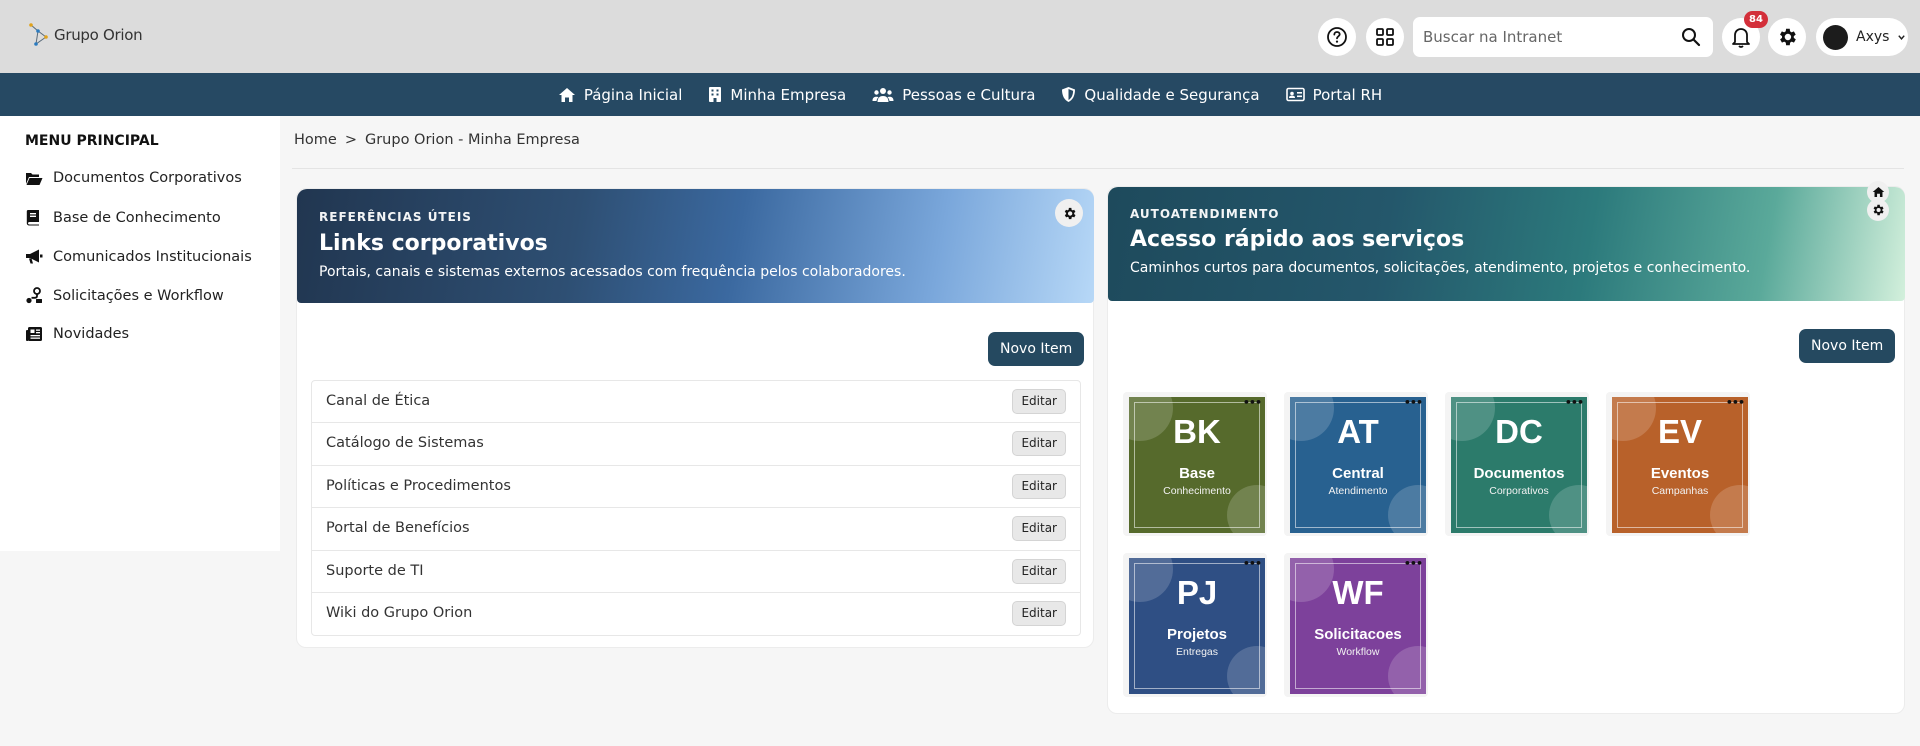 The image size is (1920, 746). Describe the element at coordinates (1878, 210) in the screenshot. I see `services-panel-settings-button` at that location.